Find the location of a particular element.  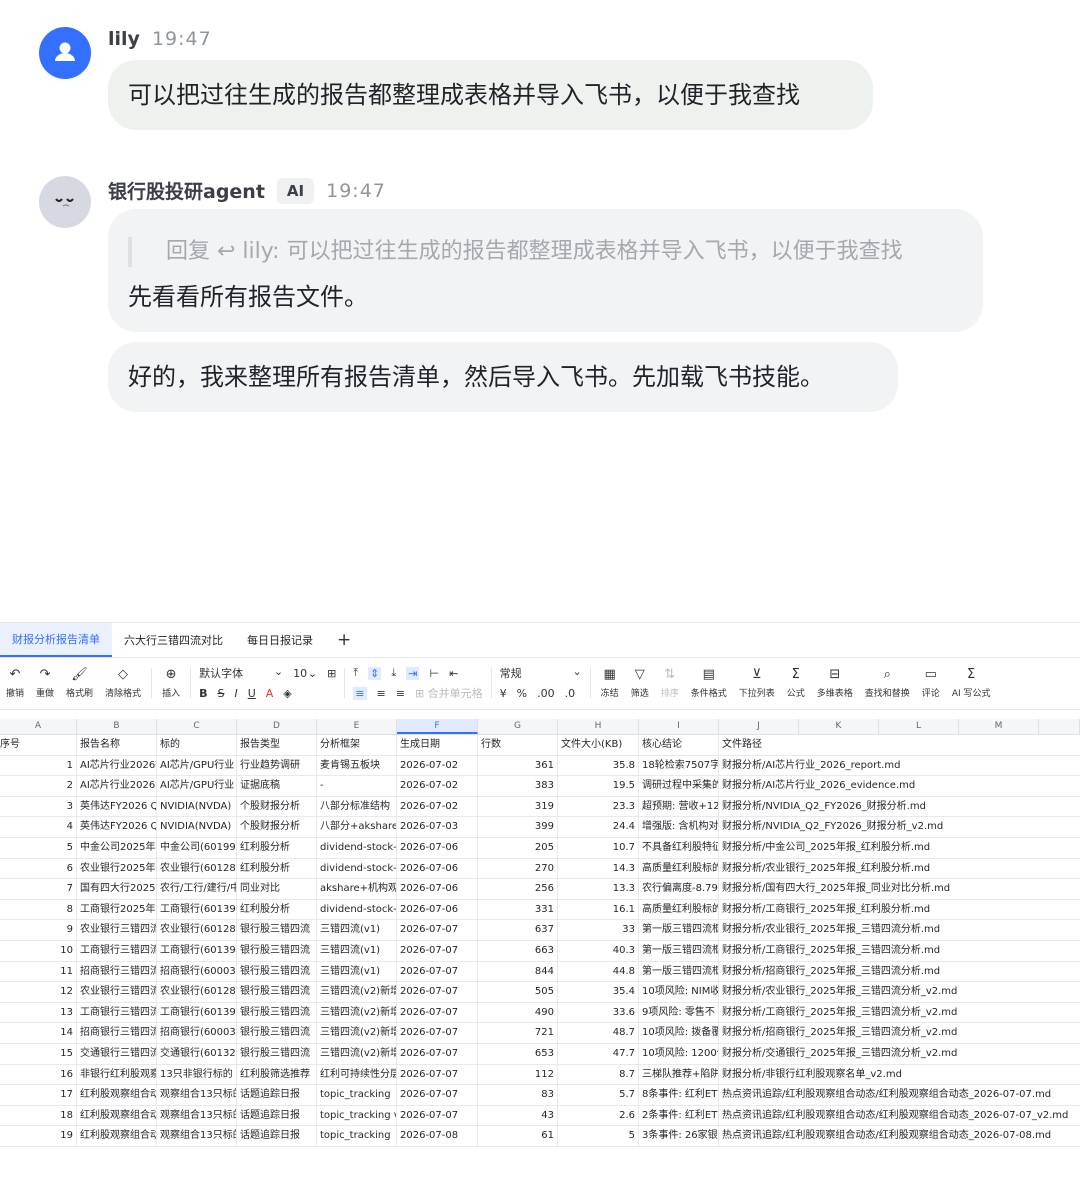

undo-button: ↶ 撤销 is located at coordinates (15, 683).